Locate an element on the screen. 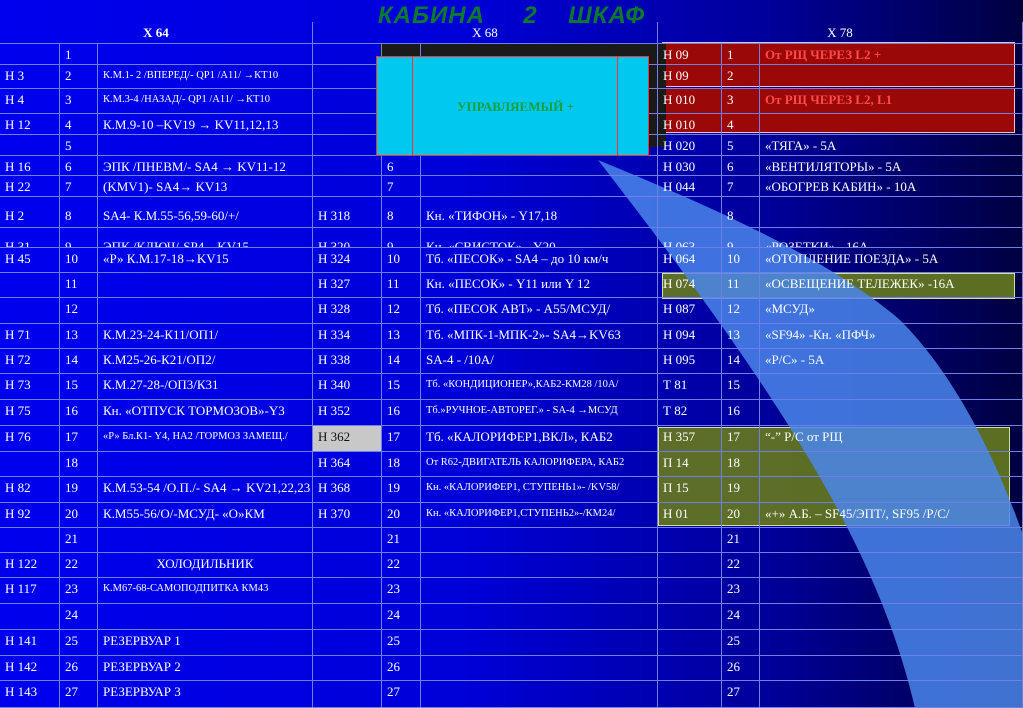  table-cell-d2-row-12: Тб. «ПЕСОК АВТ» - А55/МСУД/ is located at coordinates (539, 311).